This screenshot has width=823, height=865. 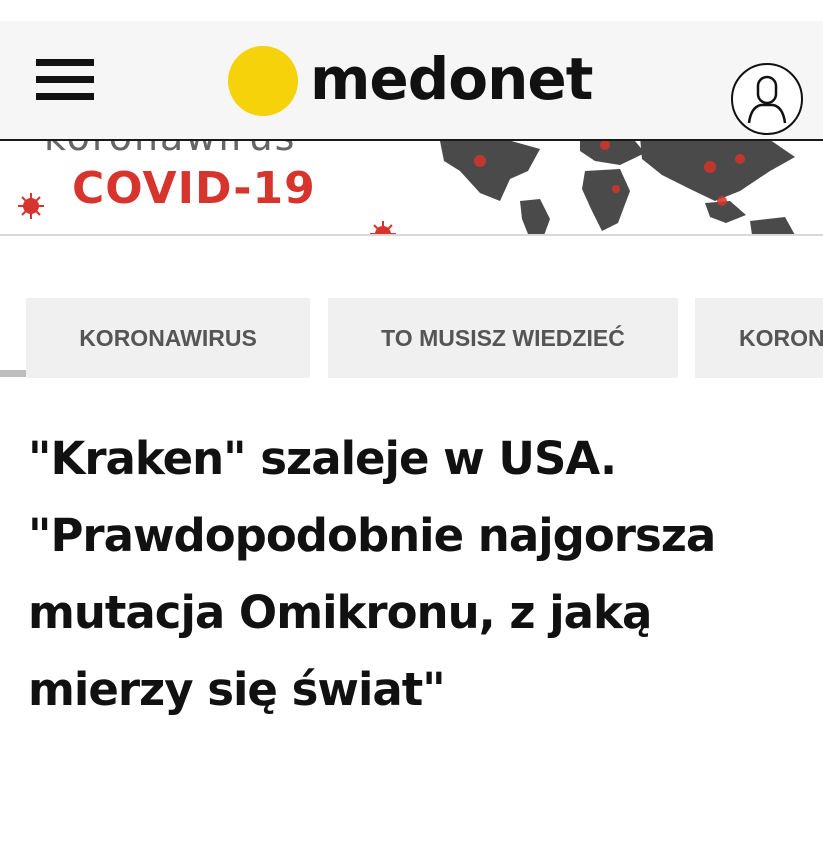 I want to click on menu-button, so click(x=65, y=80).